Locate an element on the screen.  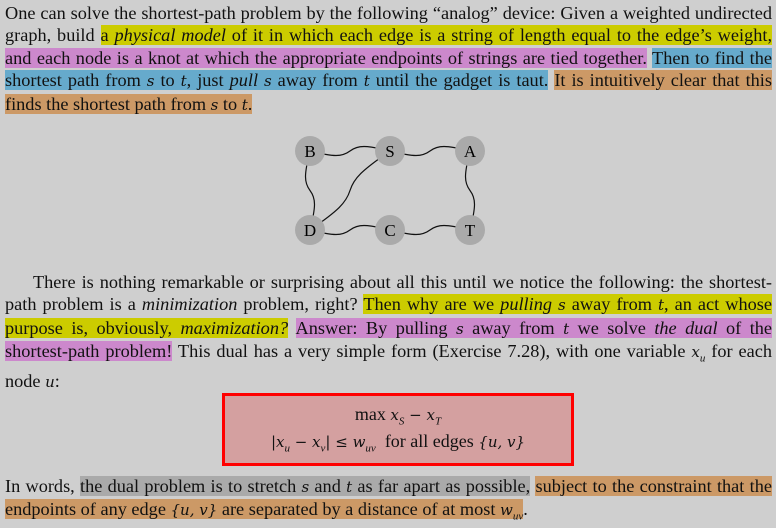
graph-node-label: B is located at coordinates (309, 151).